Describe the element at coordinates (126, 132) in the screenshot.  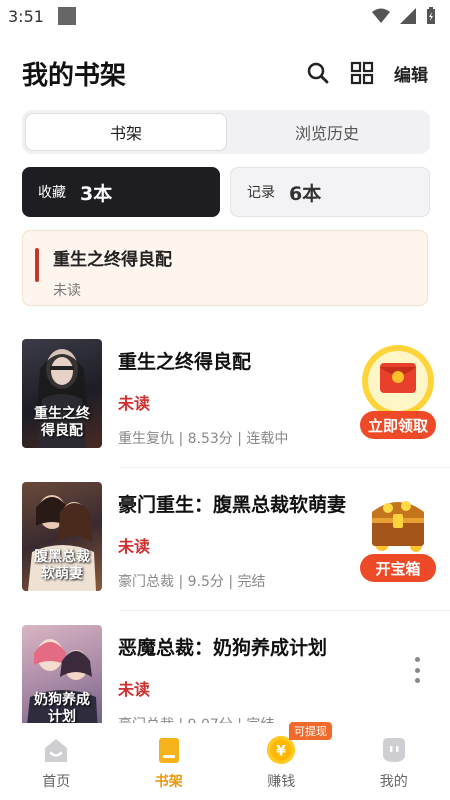
I see `tab-bookshelf: 书架` at that location.